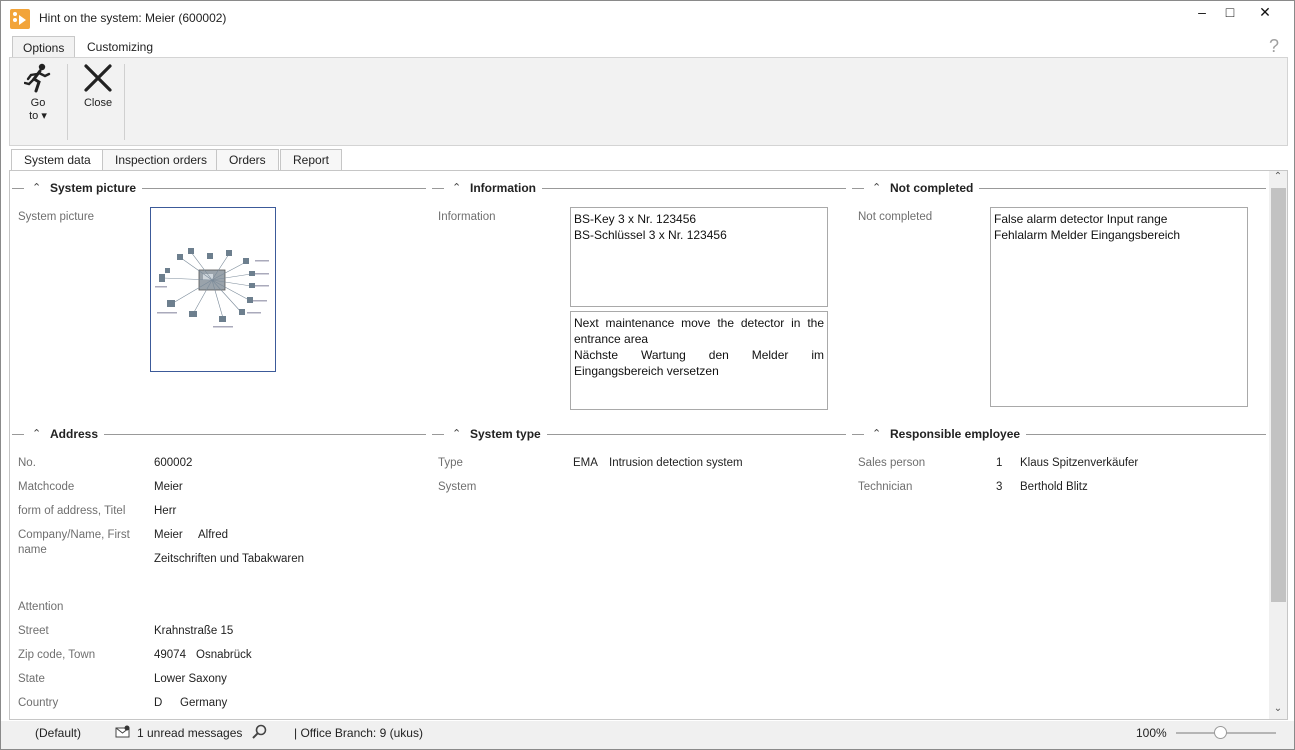 This screenshot has width=1295, height=750. Describe the element at coordinates (648, 101) in the screenshot. I see `ribbon-toolbar: Go to ▾ Close` at that location.